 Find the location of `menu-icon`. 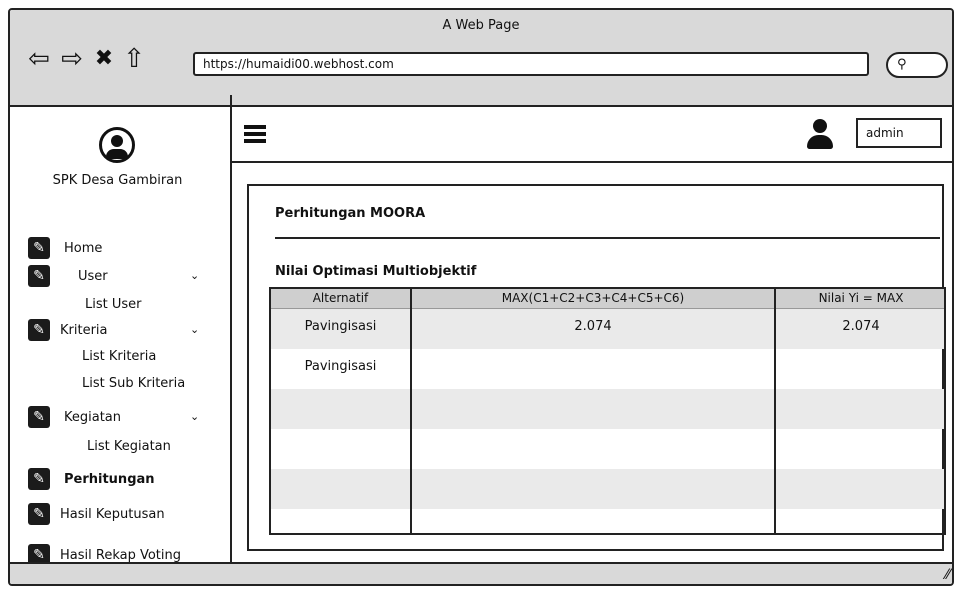

menu-icon is located at coordinates (255, 135).